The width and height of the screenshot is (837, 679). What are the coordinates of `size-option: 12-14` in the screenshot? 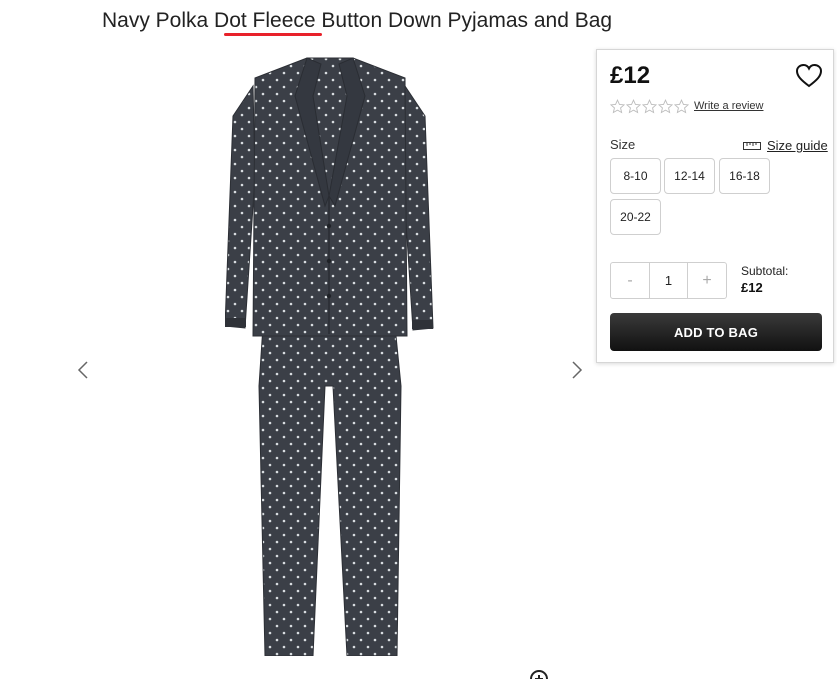 It's located at (689, 176).